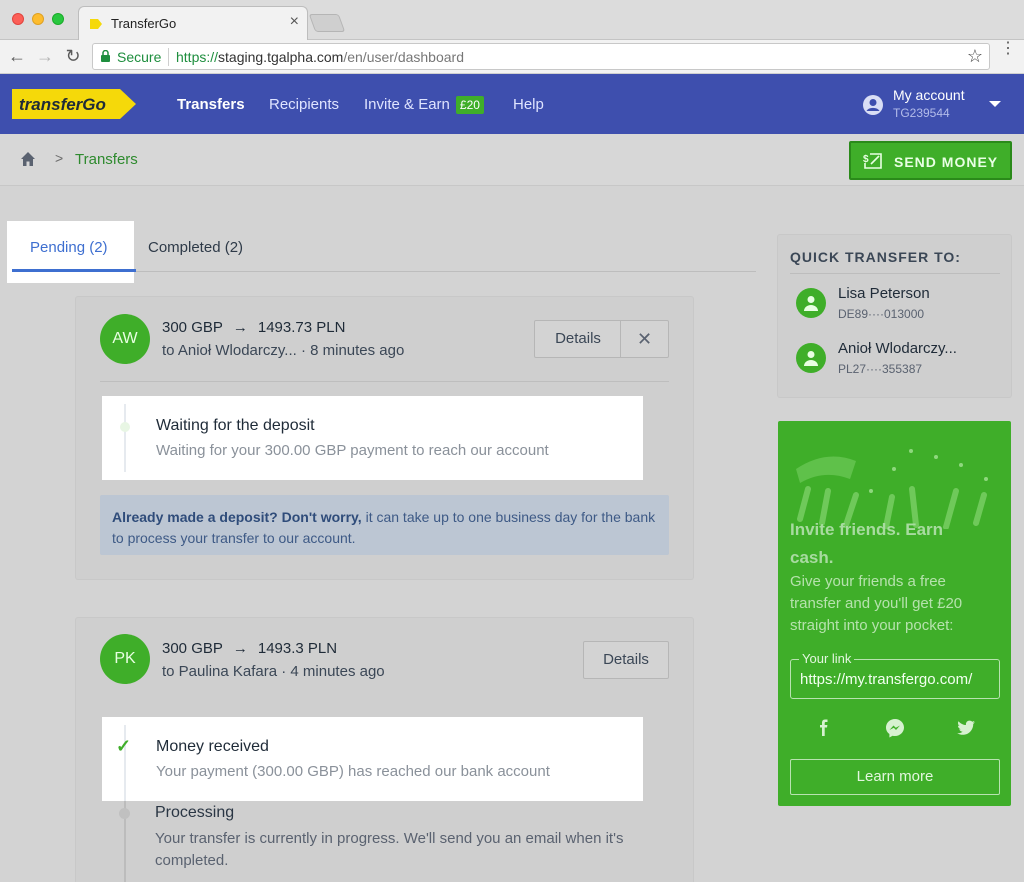  I want to click on referral-link-field: Your link https://my.transfergo.com/, so click(895, 675).